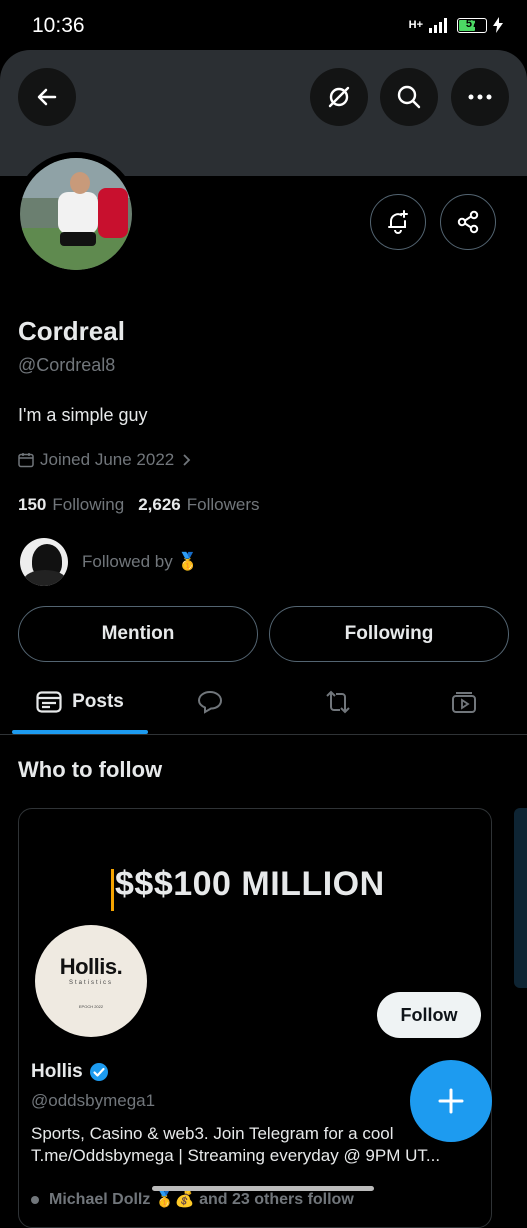 The width and height of the screenshot is (527, 1228). I want to click on share-icon, so click(468, 222).